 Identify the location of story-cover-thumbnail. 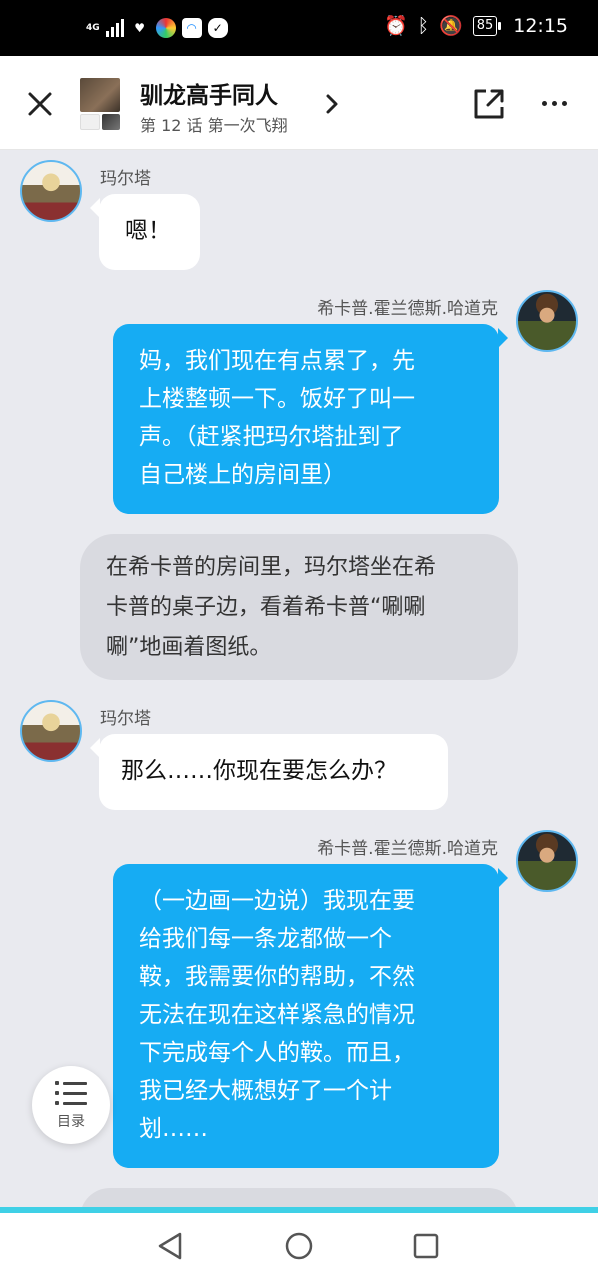
(100, 95).